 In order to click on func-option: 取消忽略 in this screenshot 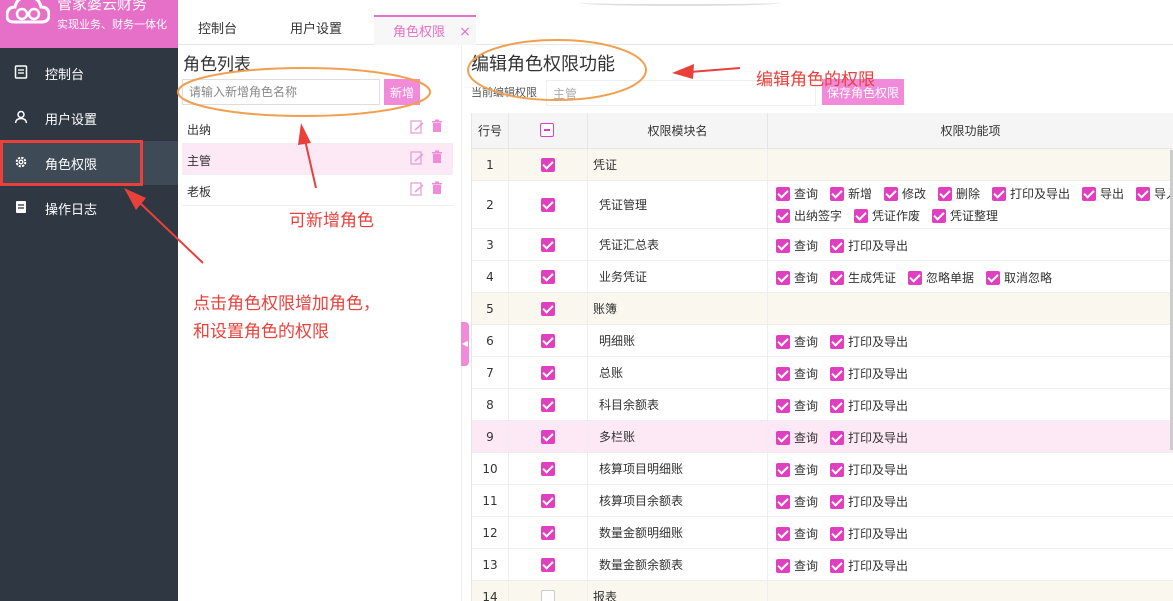, I will do `click(1019, 277)`.